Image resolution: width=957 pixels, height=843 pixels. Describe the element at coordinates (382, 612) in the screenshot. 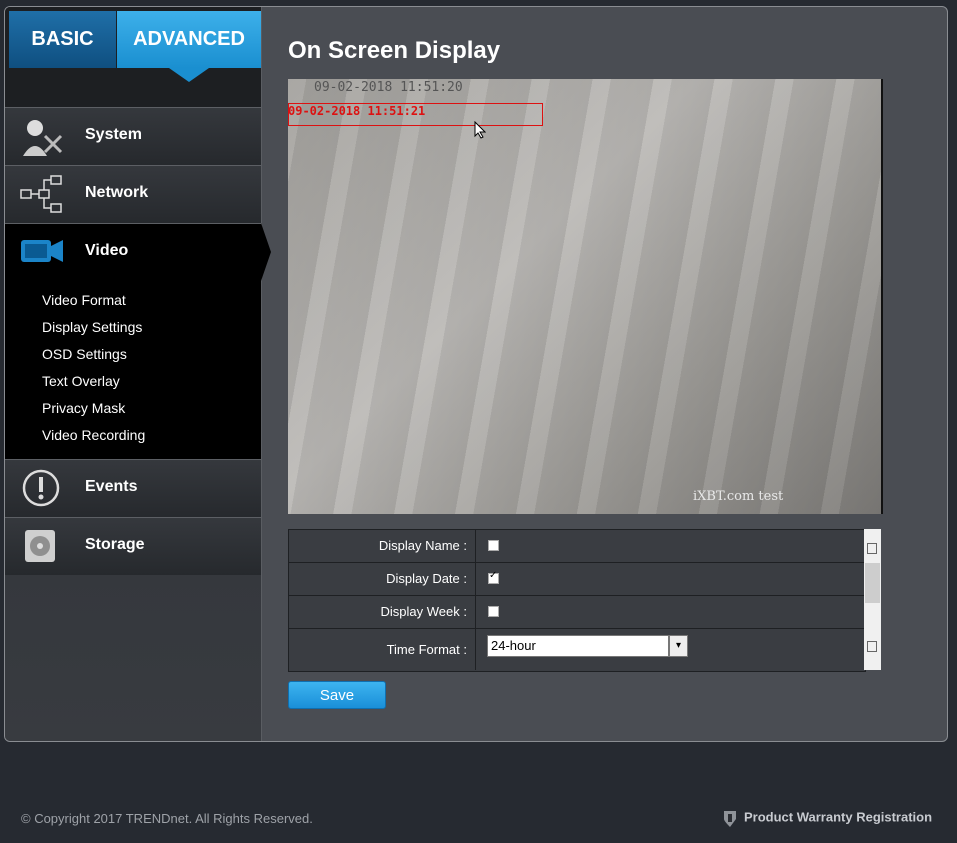

I see `display-week-label: Display Week :` at that location.